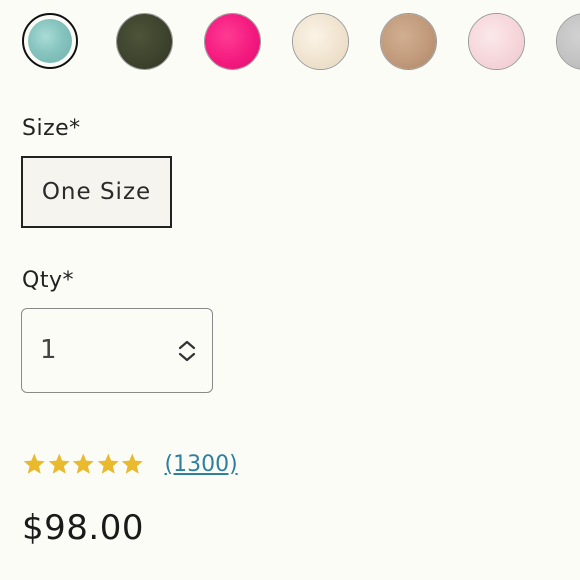  I want to click on qty-label: Qty*, so click(48, 280).